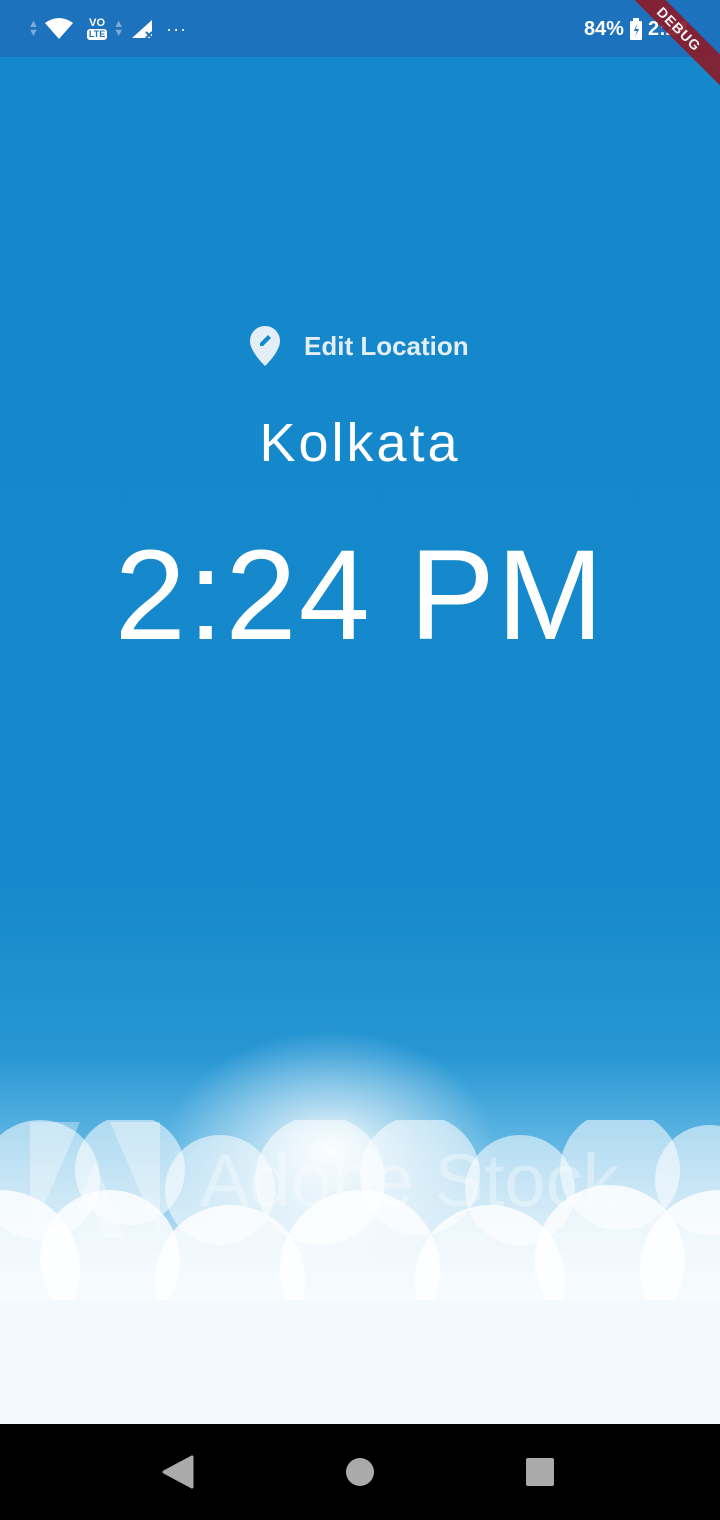  I want to click on navigation-bar, so click(360, 1472).